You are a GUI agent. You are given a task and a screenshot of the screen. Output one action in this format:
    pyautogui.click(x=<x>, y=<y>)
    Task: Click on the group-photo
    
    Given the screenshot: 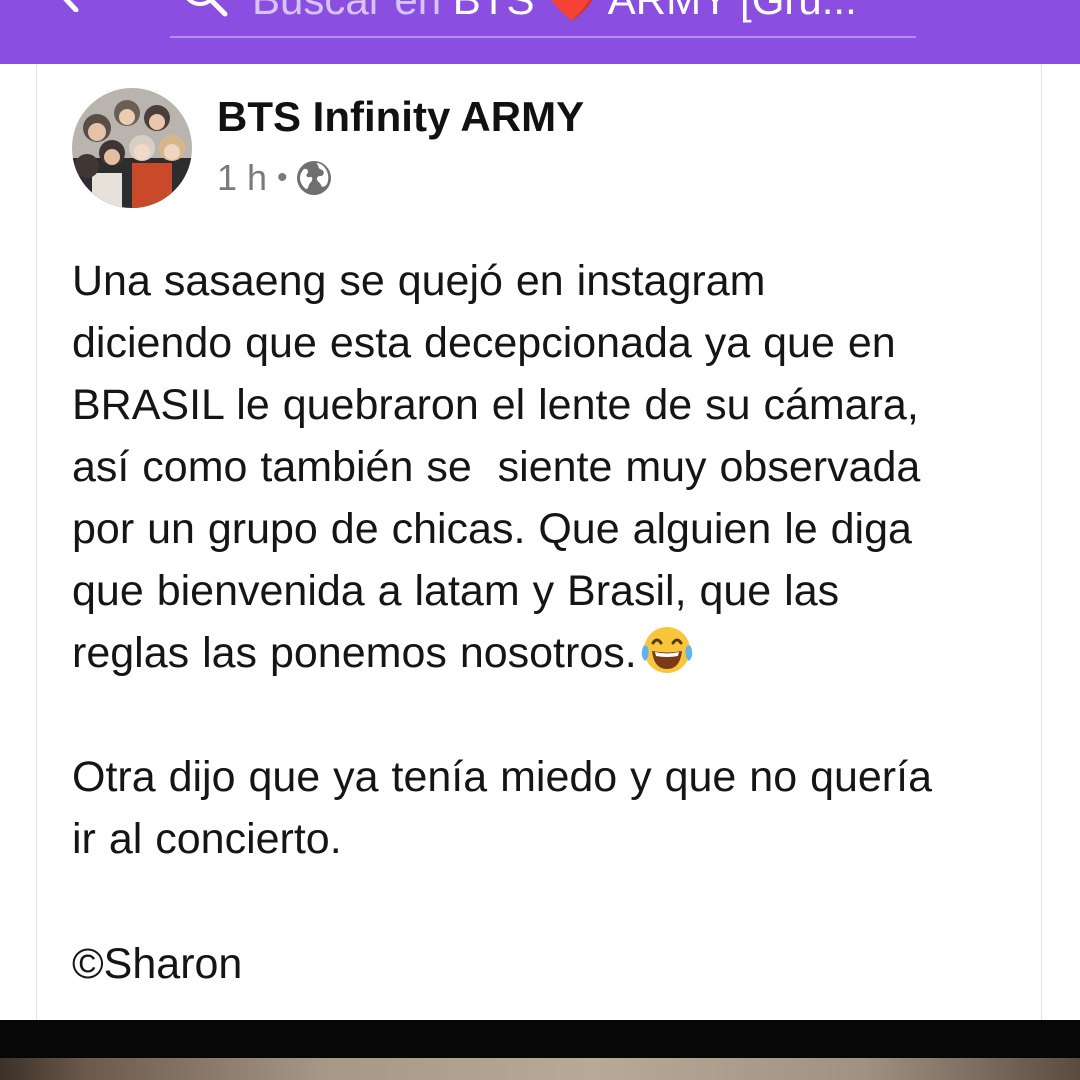 What is the action you would take?
    pyautogui.click(x=132, y=148)
    